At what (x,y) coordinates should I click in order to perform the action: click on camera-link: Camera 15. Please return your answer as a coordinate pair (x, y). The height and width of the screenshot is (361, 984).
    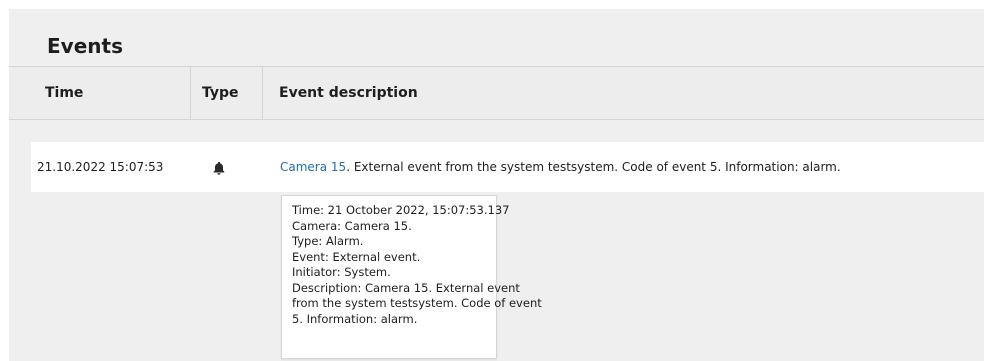
    Looking at the image, I should click on (313, 167).